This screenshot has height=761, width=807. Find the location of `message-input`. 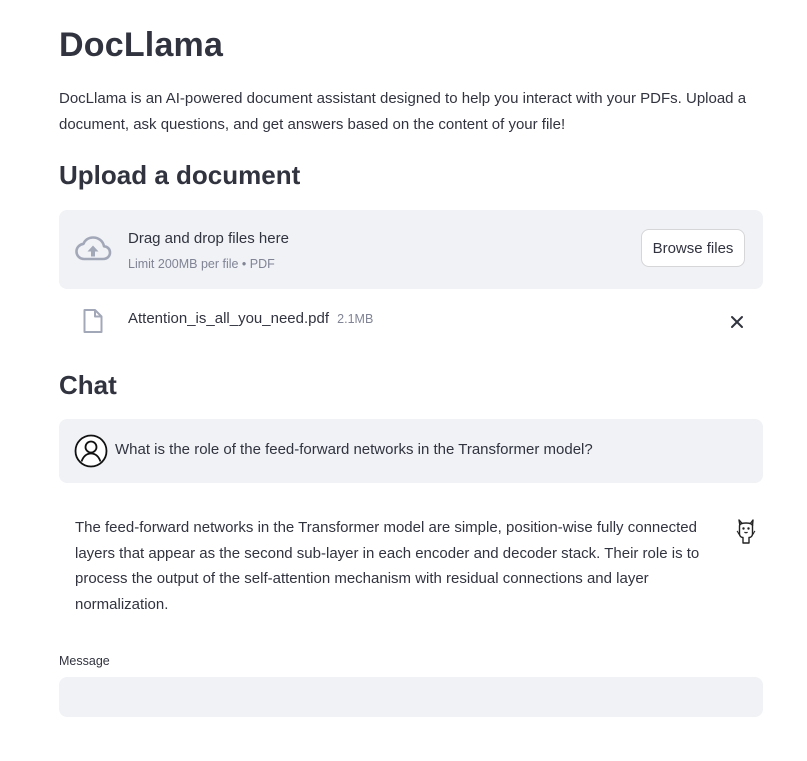

message-input is located at coordinates (411, 697).